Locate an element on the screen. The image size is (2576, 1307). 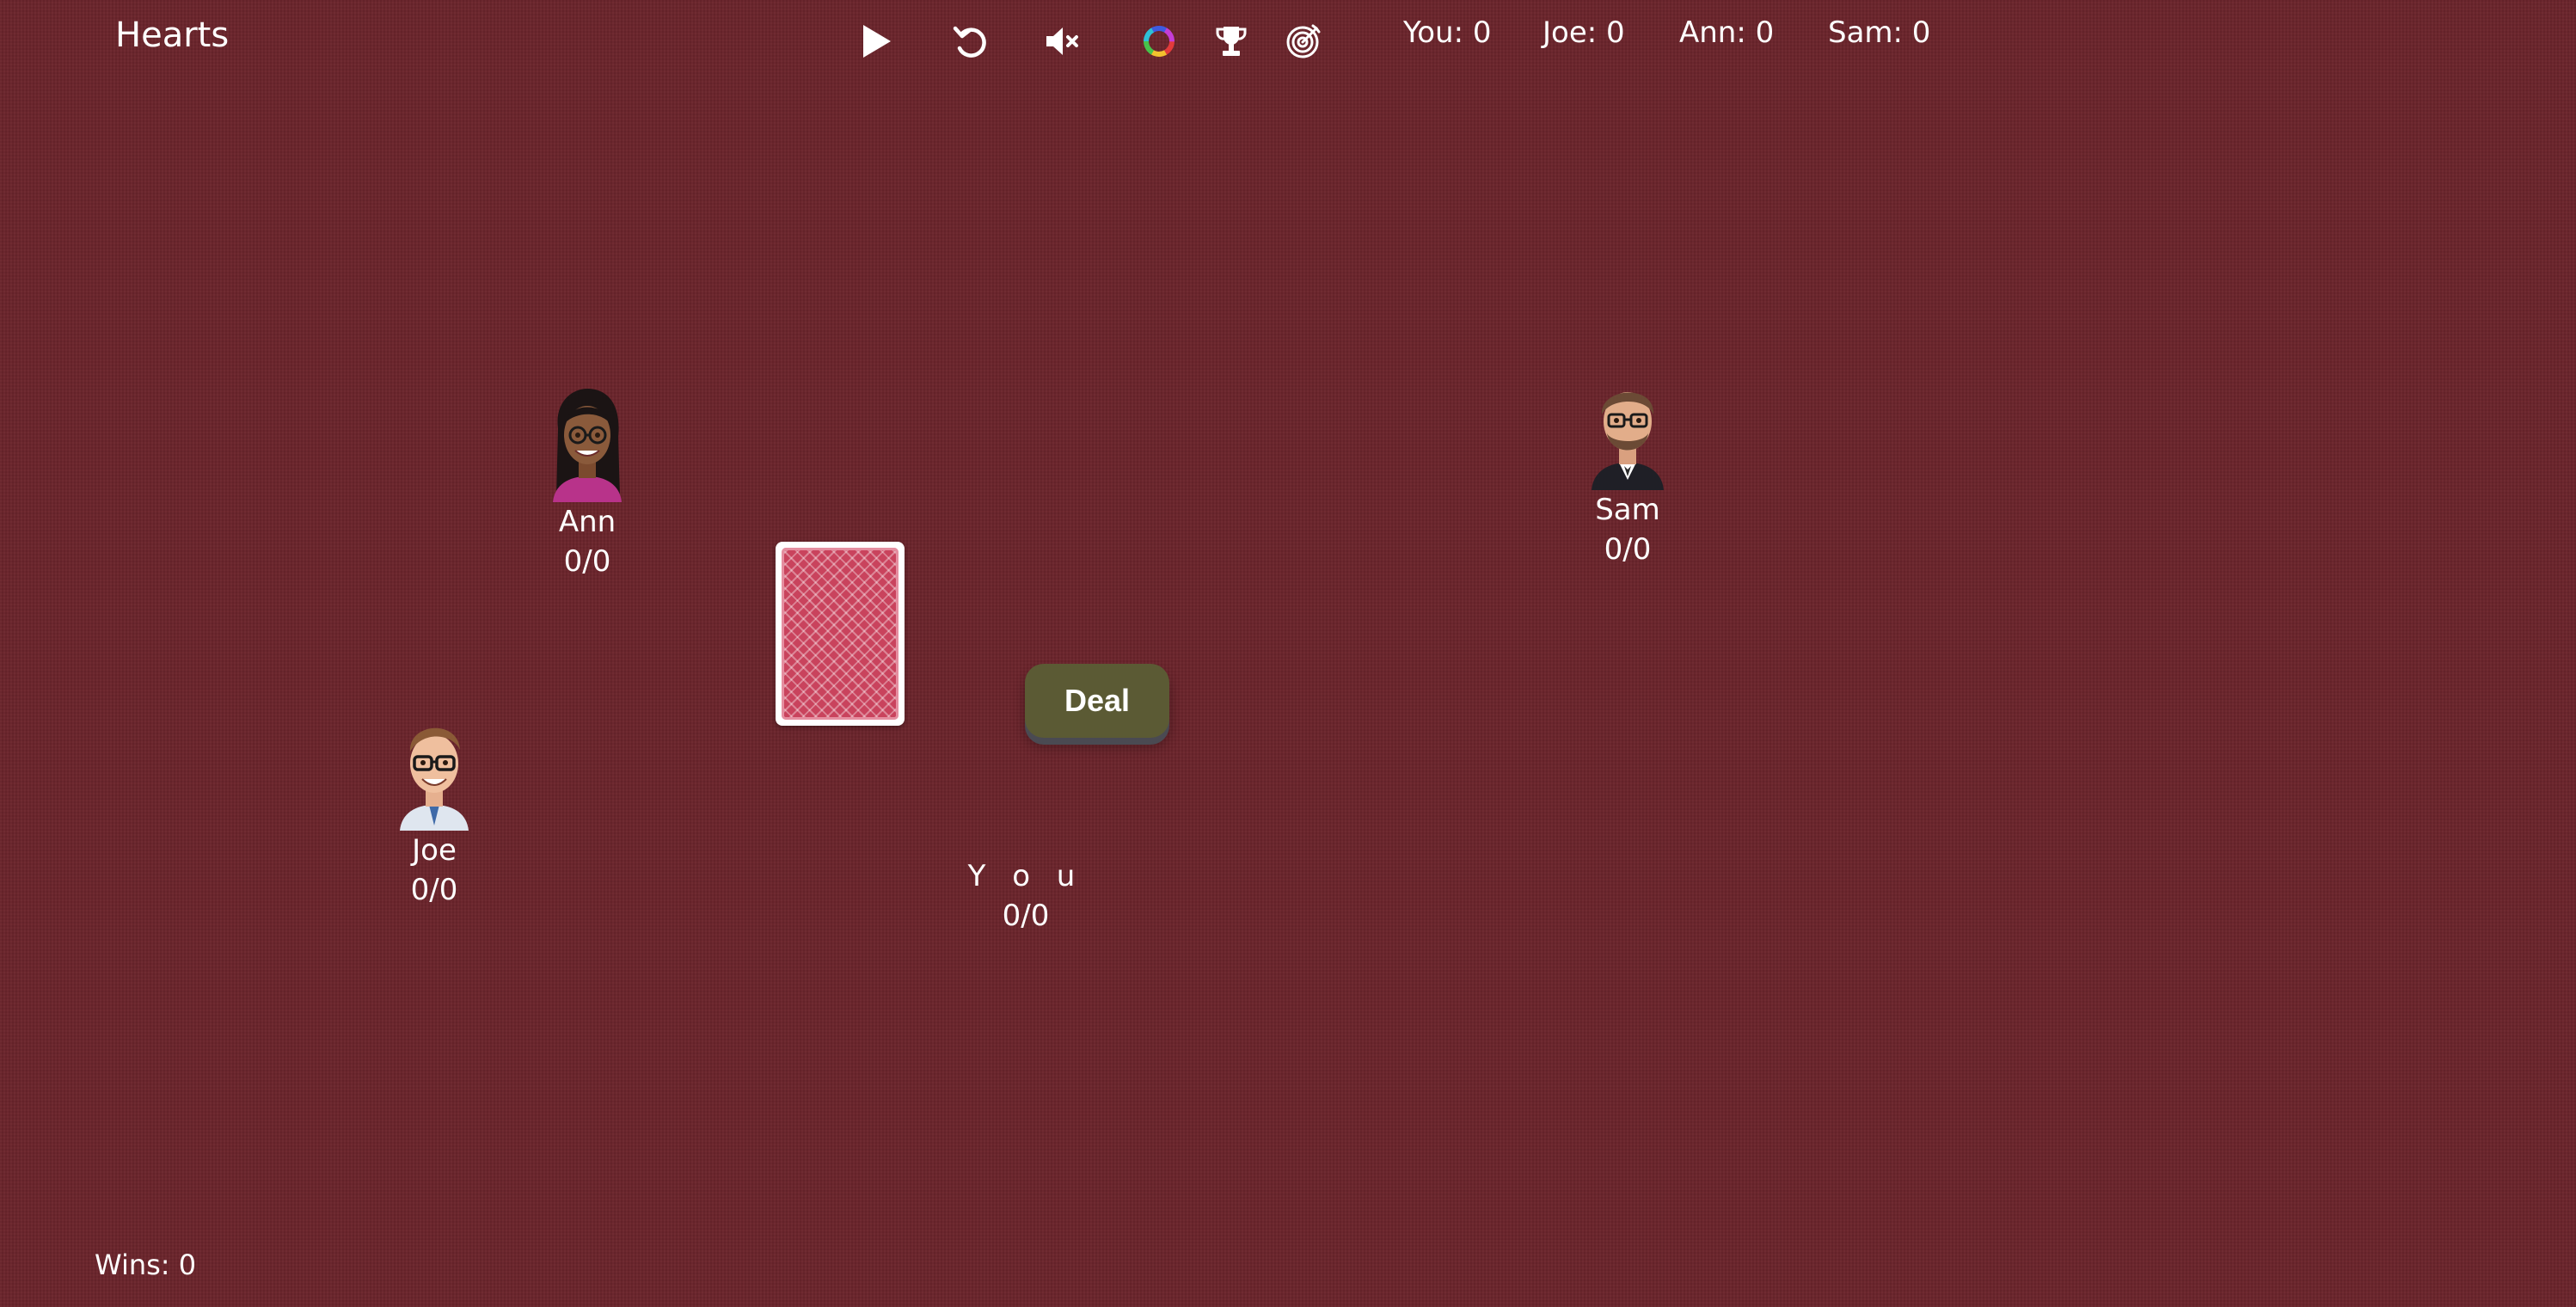
sound-toggle-button is located at coordinates (1061, 41).